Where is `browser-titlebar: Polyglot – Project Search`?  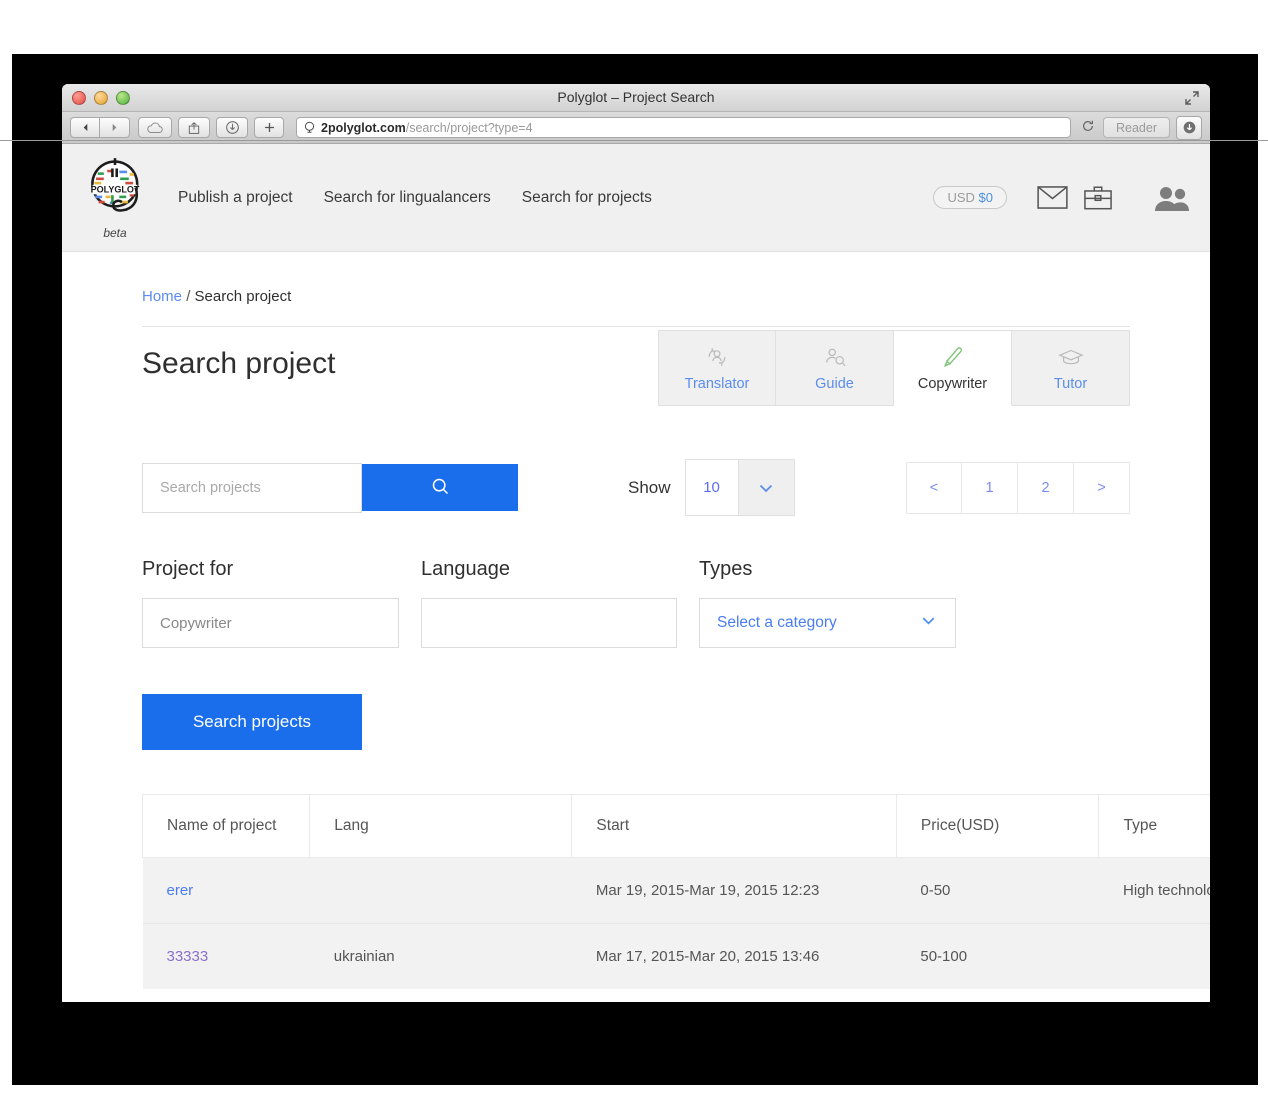
browser-titlebar: Polyglot – Project Search is located at coordinates (636, 98).